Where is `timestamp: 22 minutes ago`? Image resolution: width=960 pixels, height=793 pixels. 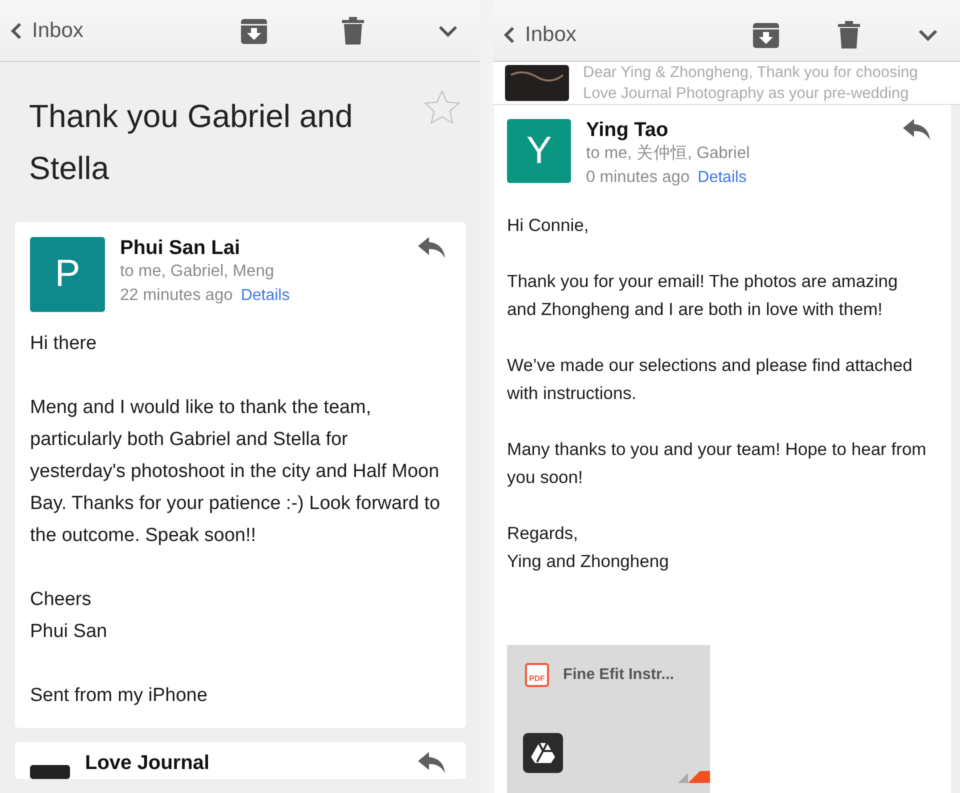 timestamp: 22 minutes ago is located at coordinates (176, 295).